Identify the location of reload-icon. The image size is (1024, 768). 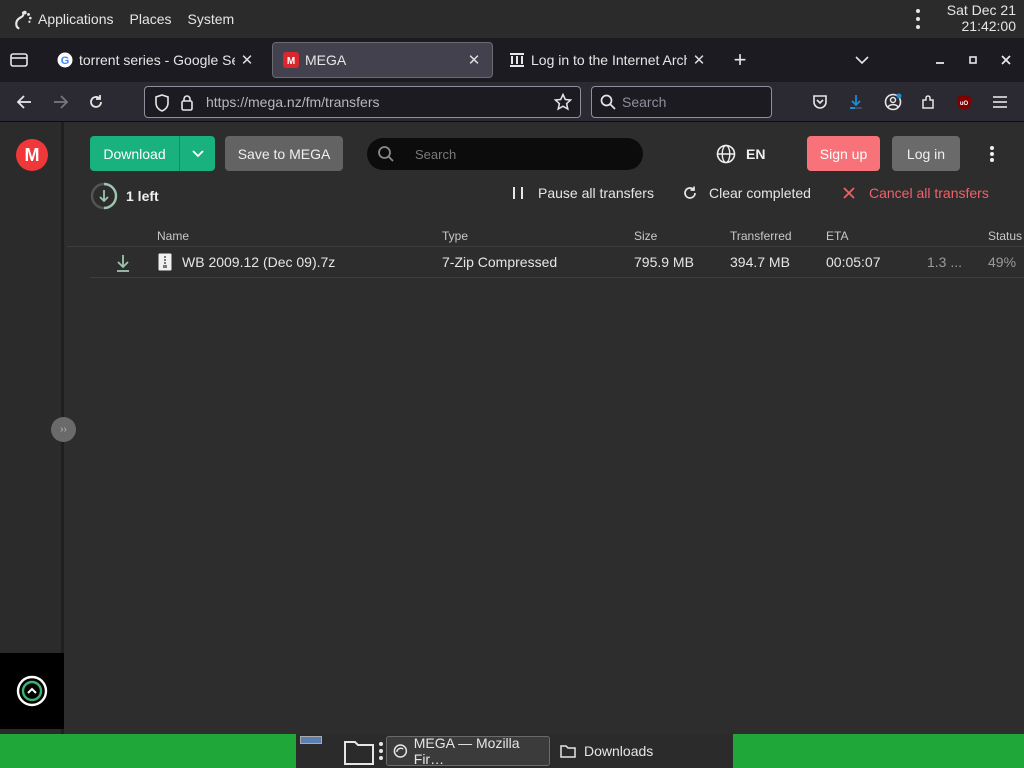
(96, 102).